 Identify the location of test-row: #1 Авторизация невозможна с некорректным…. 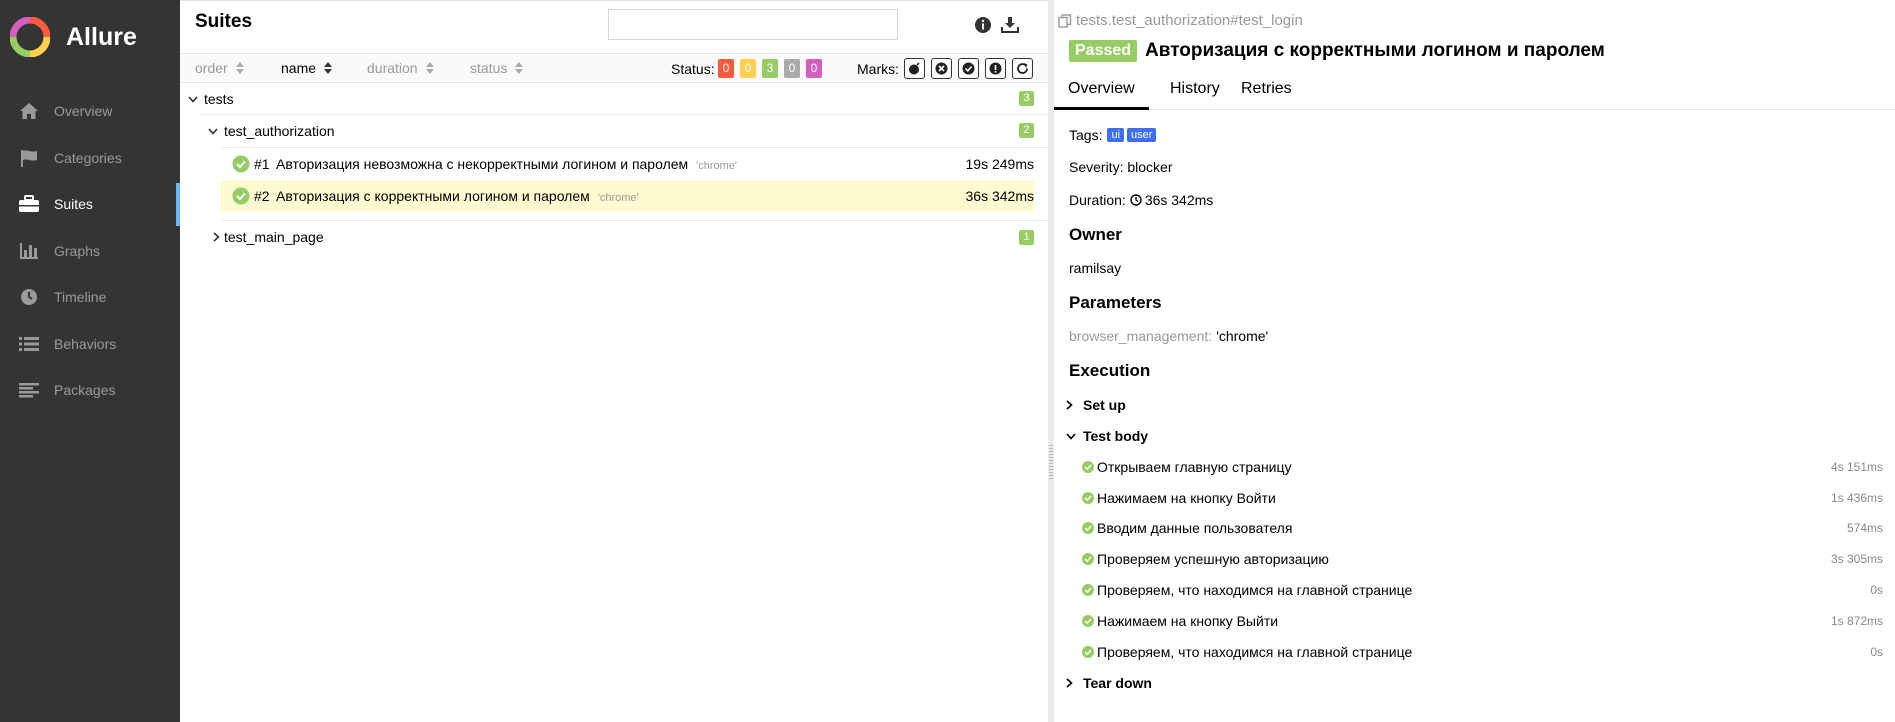
(634, 163).